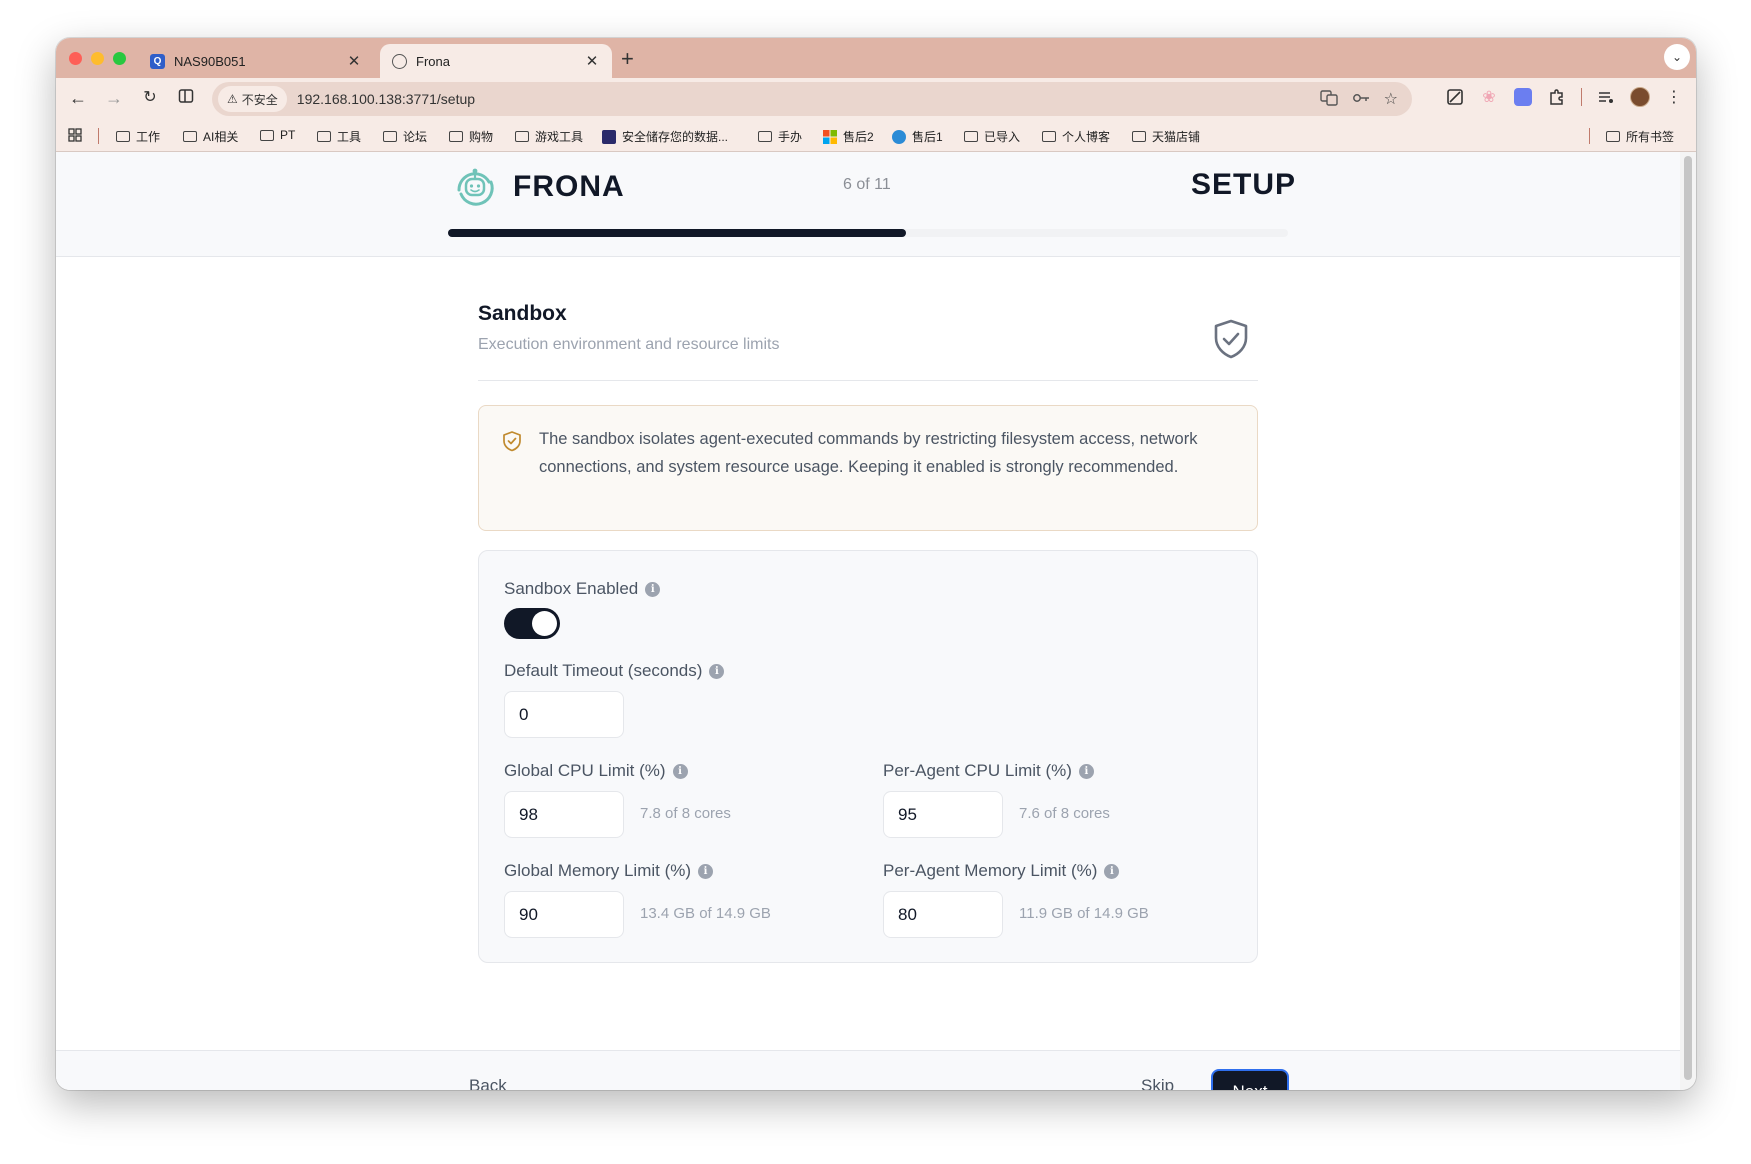  Describe the element at coordinates (386, 99) in the screenshot. I see `url-text: 192.168.100.138:3771/setup` at that location.